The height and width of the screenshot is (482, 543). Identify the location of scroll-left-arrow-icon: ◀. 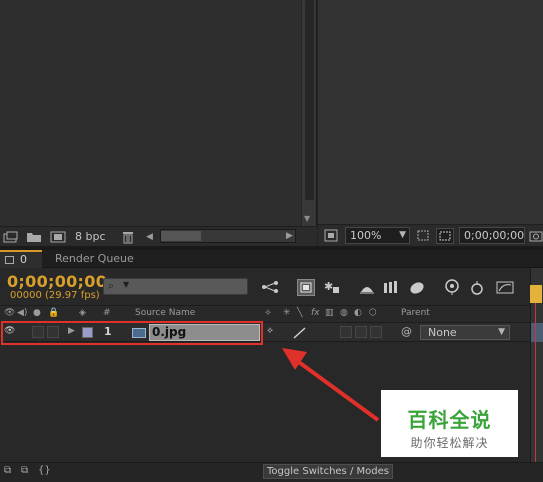
(149, 237).